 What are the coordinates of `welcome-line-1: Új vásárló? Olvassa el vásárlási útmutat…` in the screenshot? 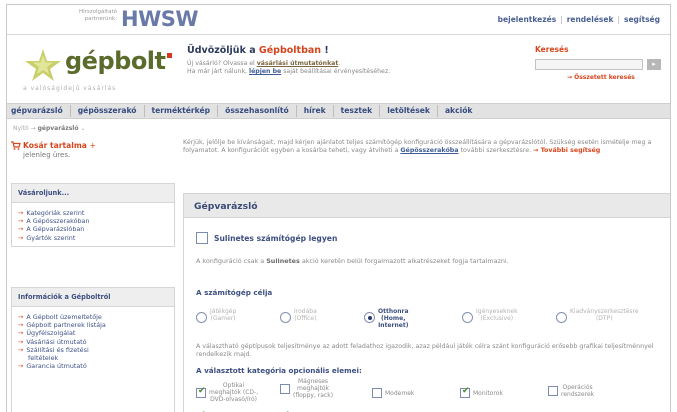 It's located at (264, 63).